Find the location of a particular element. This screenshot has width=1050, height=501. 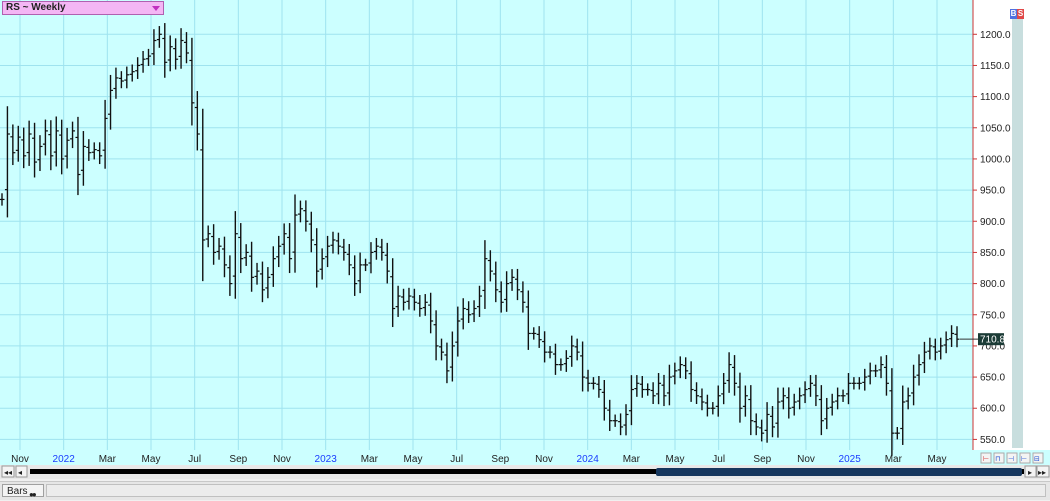

price-axis-scroll-strip is located at coordinates (1017, 233).